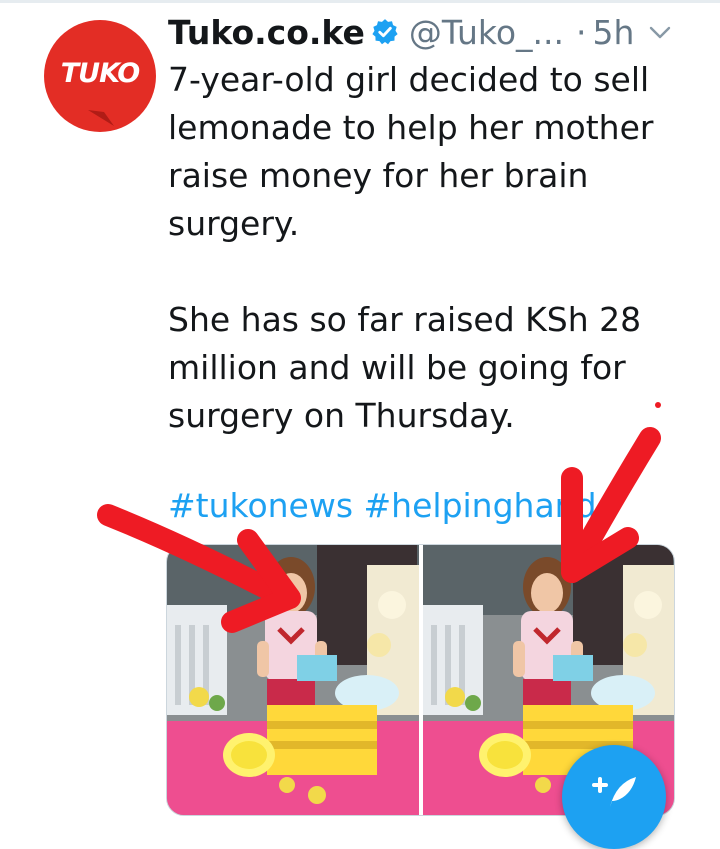 The image size is (720, 849). What do you see at coordinates (101, 118) in the screenshot?
I see `avatar-mark` at bounding box center [101, 118].